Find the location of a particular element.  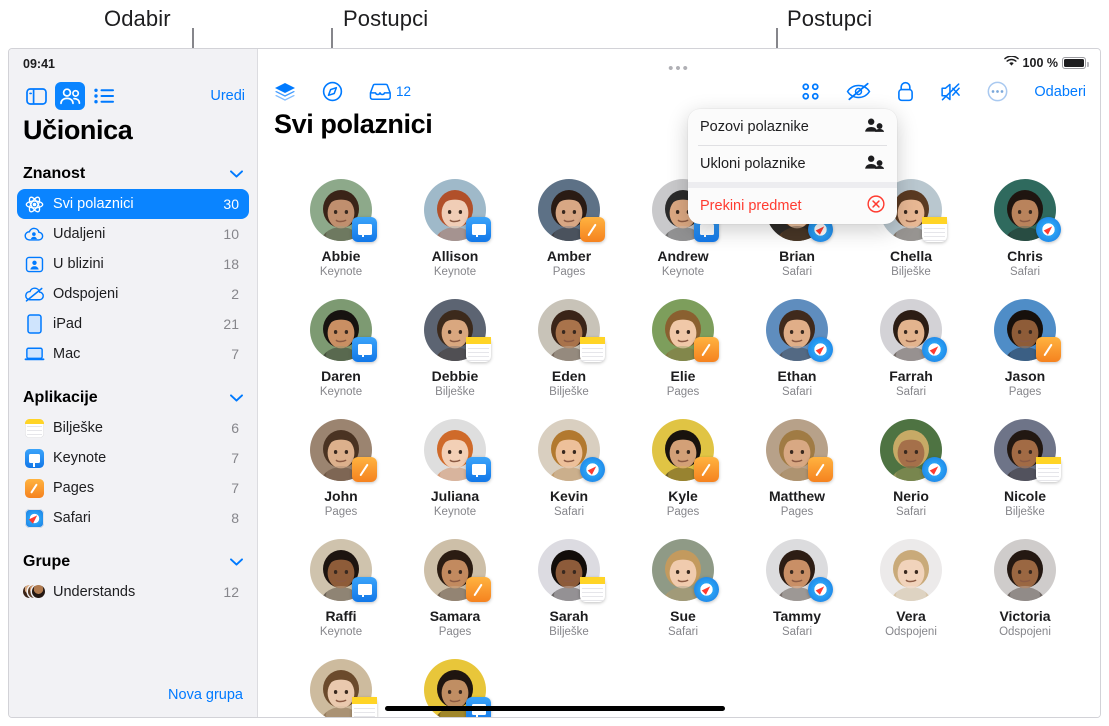

student-card: Sarah Bilješke is located at coordinates (569, 599).